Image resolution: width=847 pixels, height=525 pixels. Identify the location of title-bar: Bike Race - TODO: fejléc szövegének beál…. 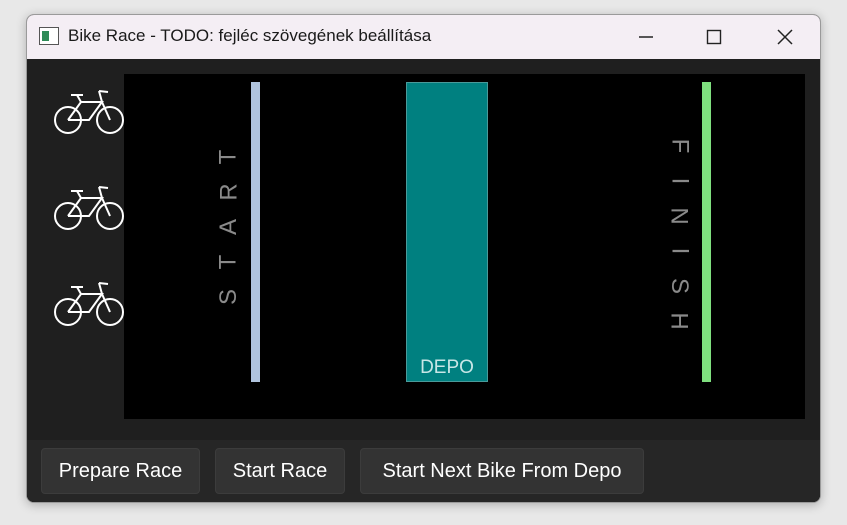
(423, 37).